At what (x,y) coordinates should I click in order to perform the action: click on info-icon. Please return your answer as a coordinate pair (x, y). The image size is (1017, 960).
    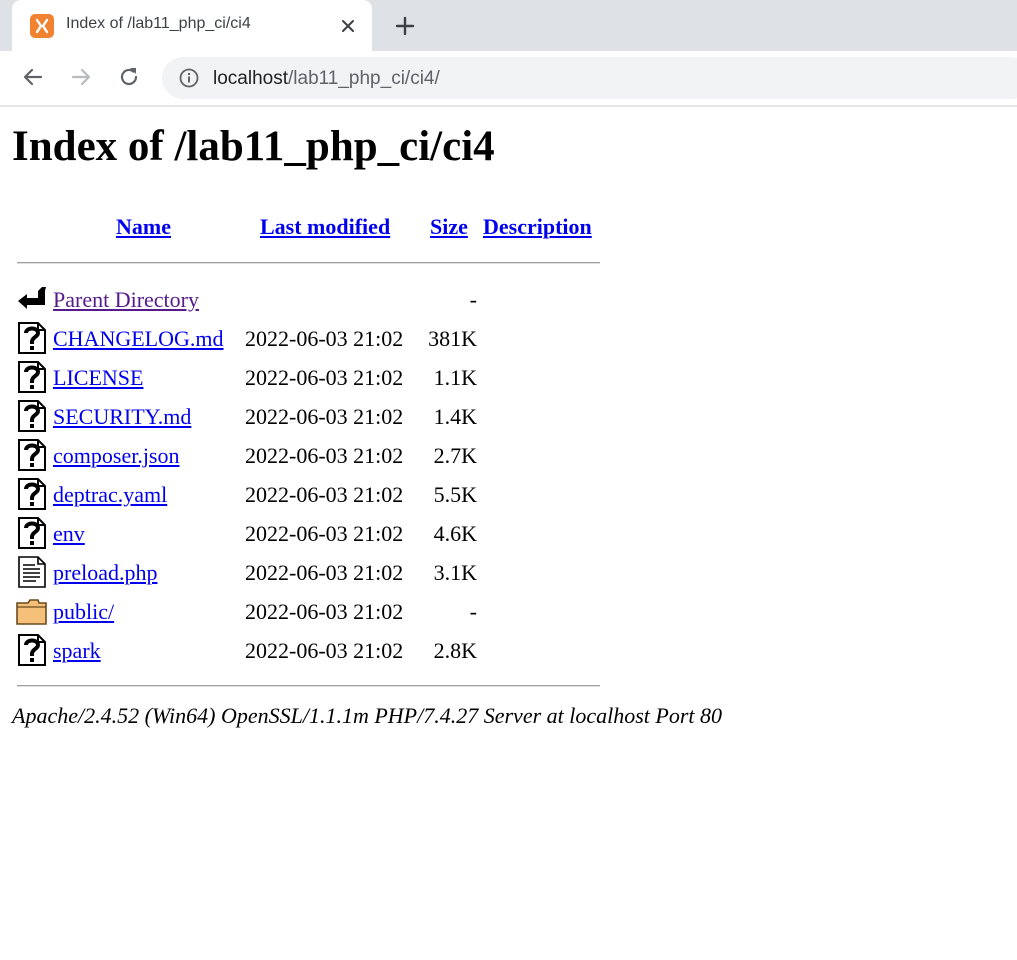
    Looking at the image, I should click on (189, 78).